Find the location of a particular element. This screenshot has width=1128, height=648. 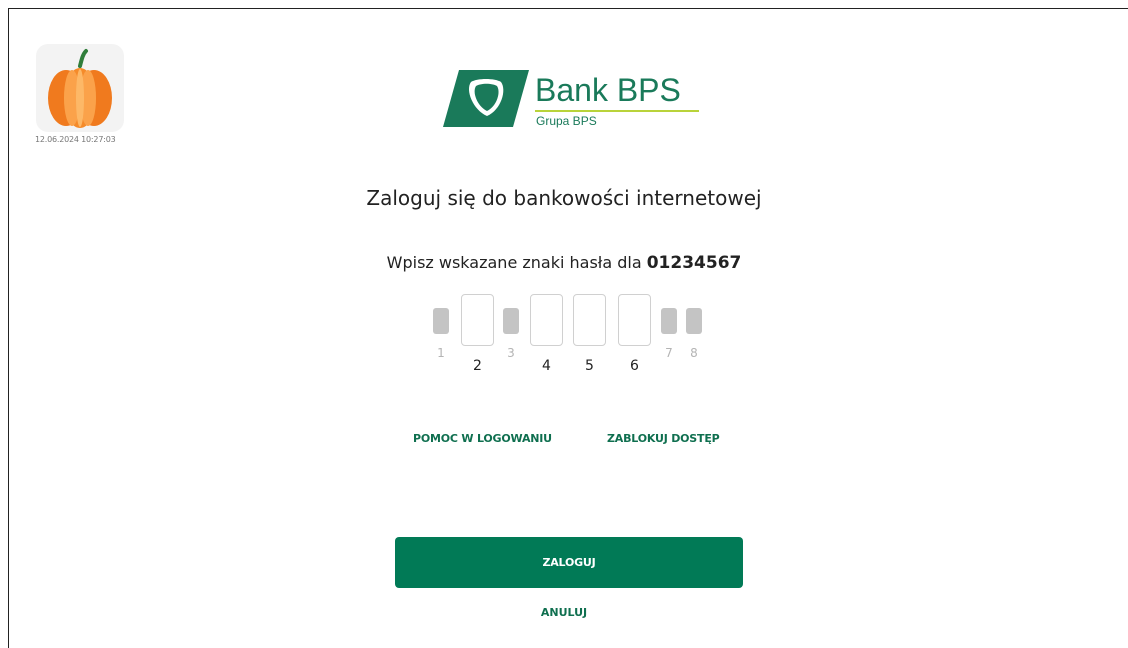

password-instruction: Wpisz wskazane znaki hasła dla 01234567 is located at coordinates (564, 263).